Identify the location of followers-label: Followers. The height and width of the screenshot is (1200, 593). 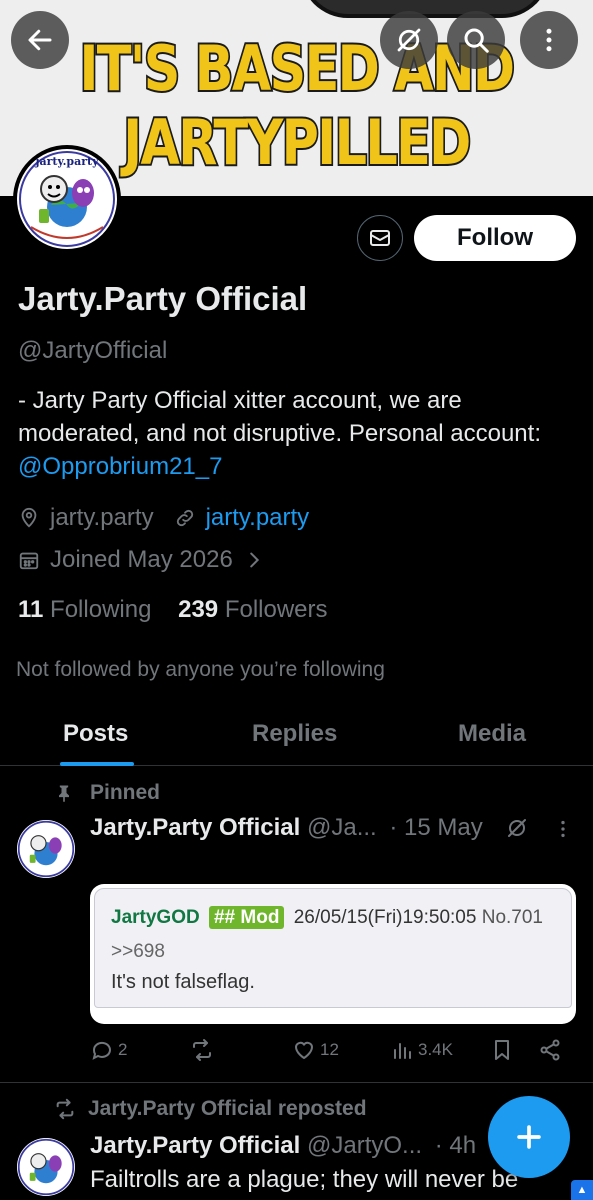
(276, 609).